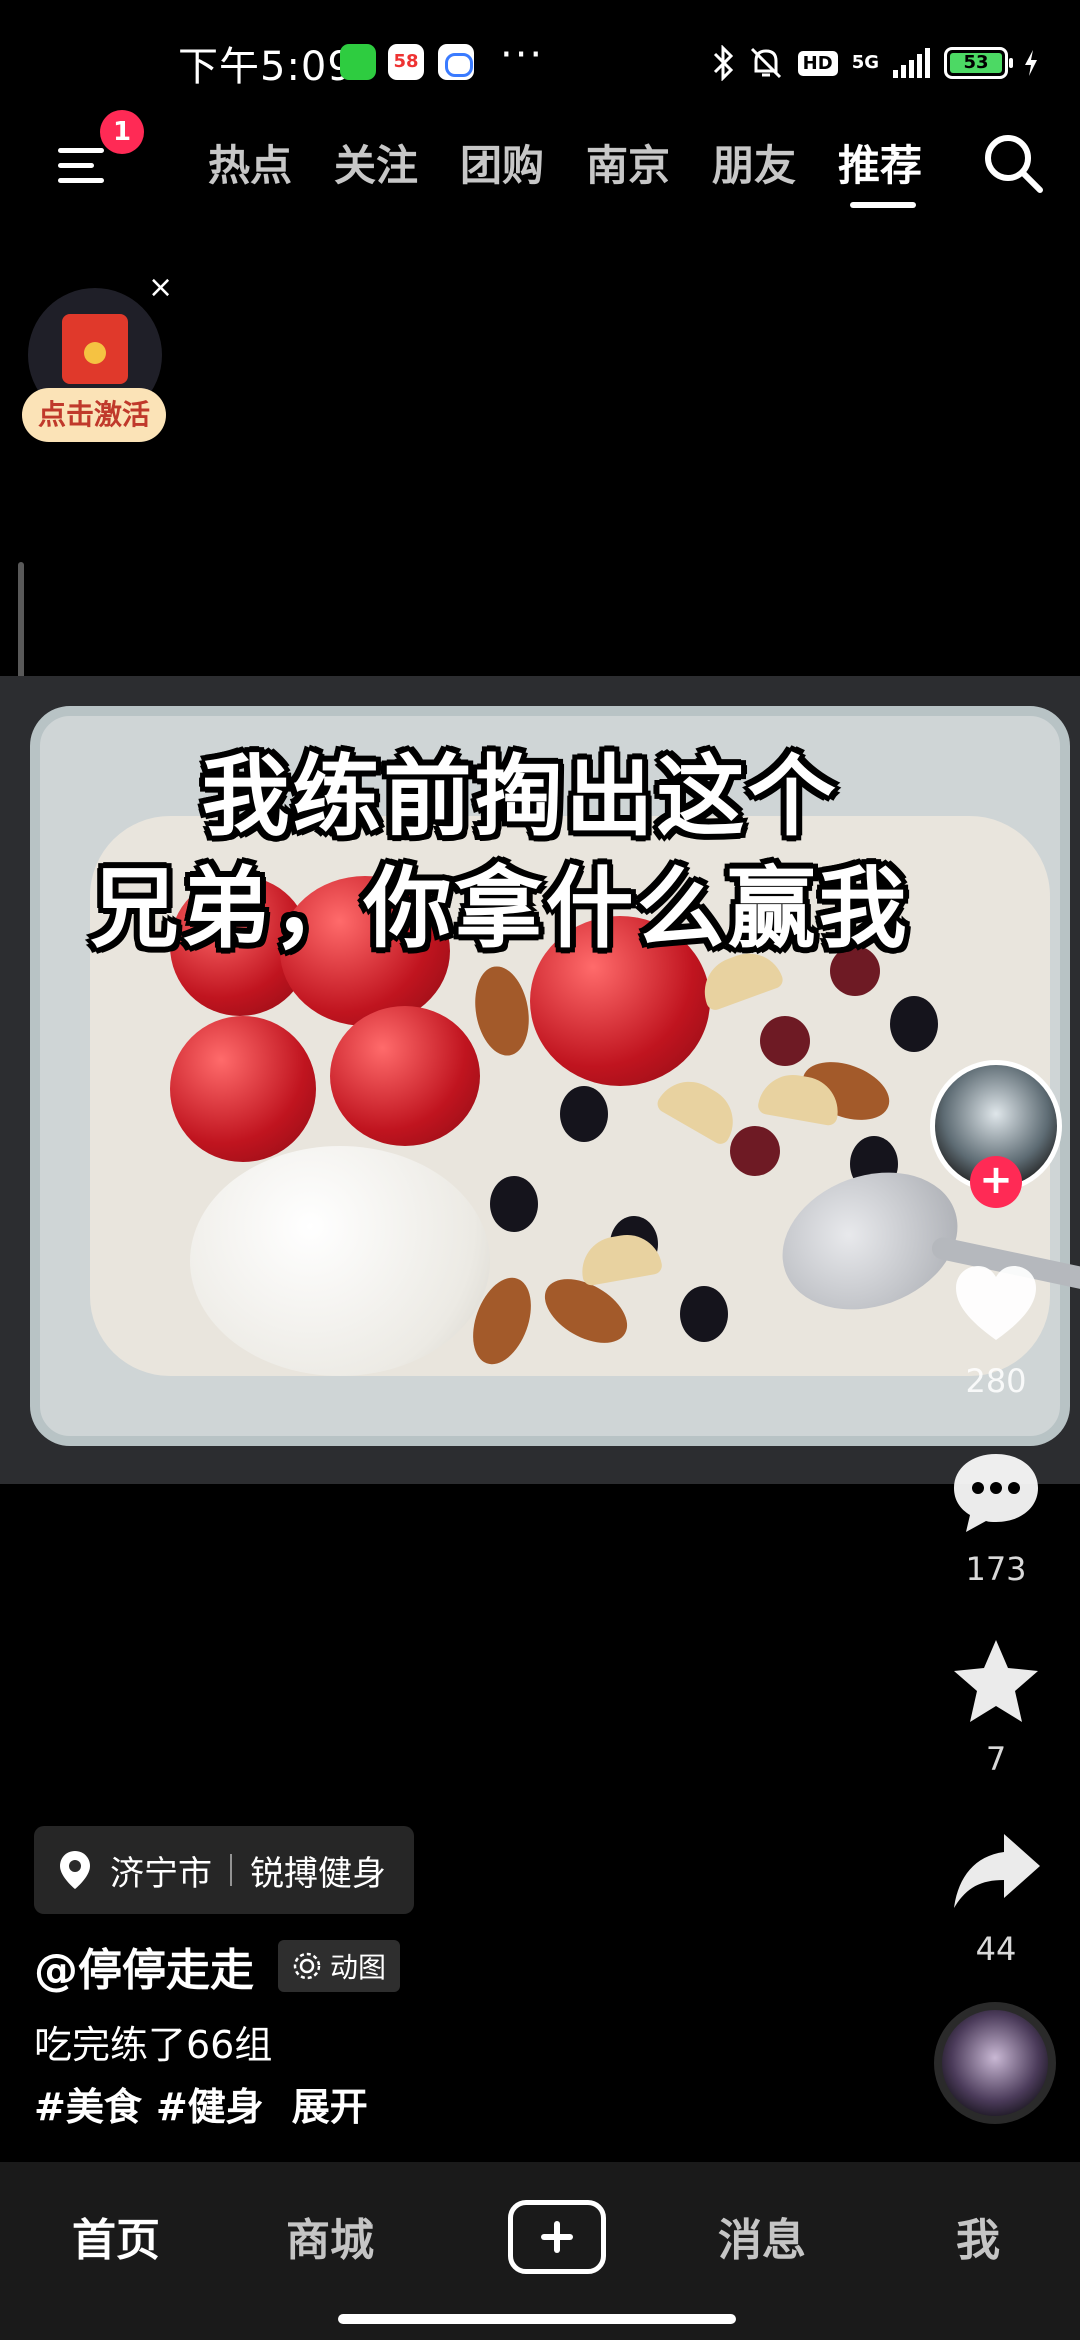 This screenshot has height=2340, width=1080. I want to click on bottom-nav-bar: 首页 商城 消息 我, so click(540, 2251).